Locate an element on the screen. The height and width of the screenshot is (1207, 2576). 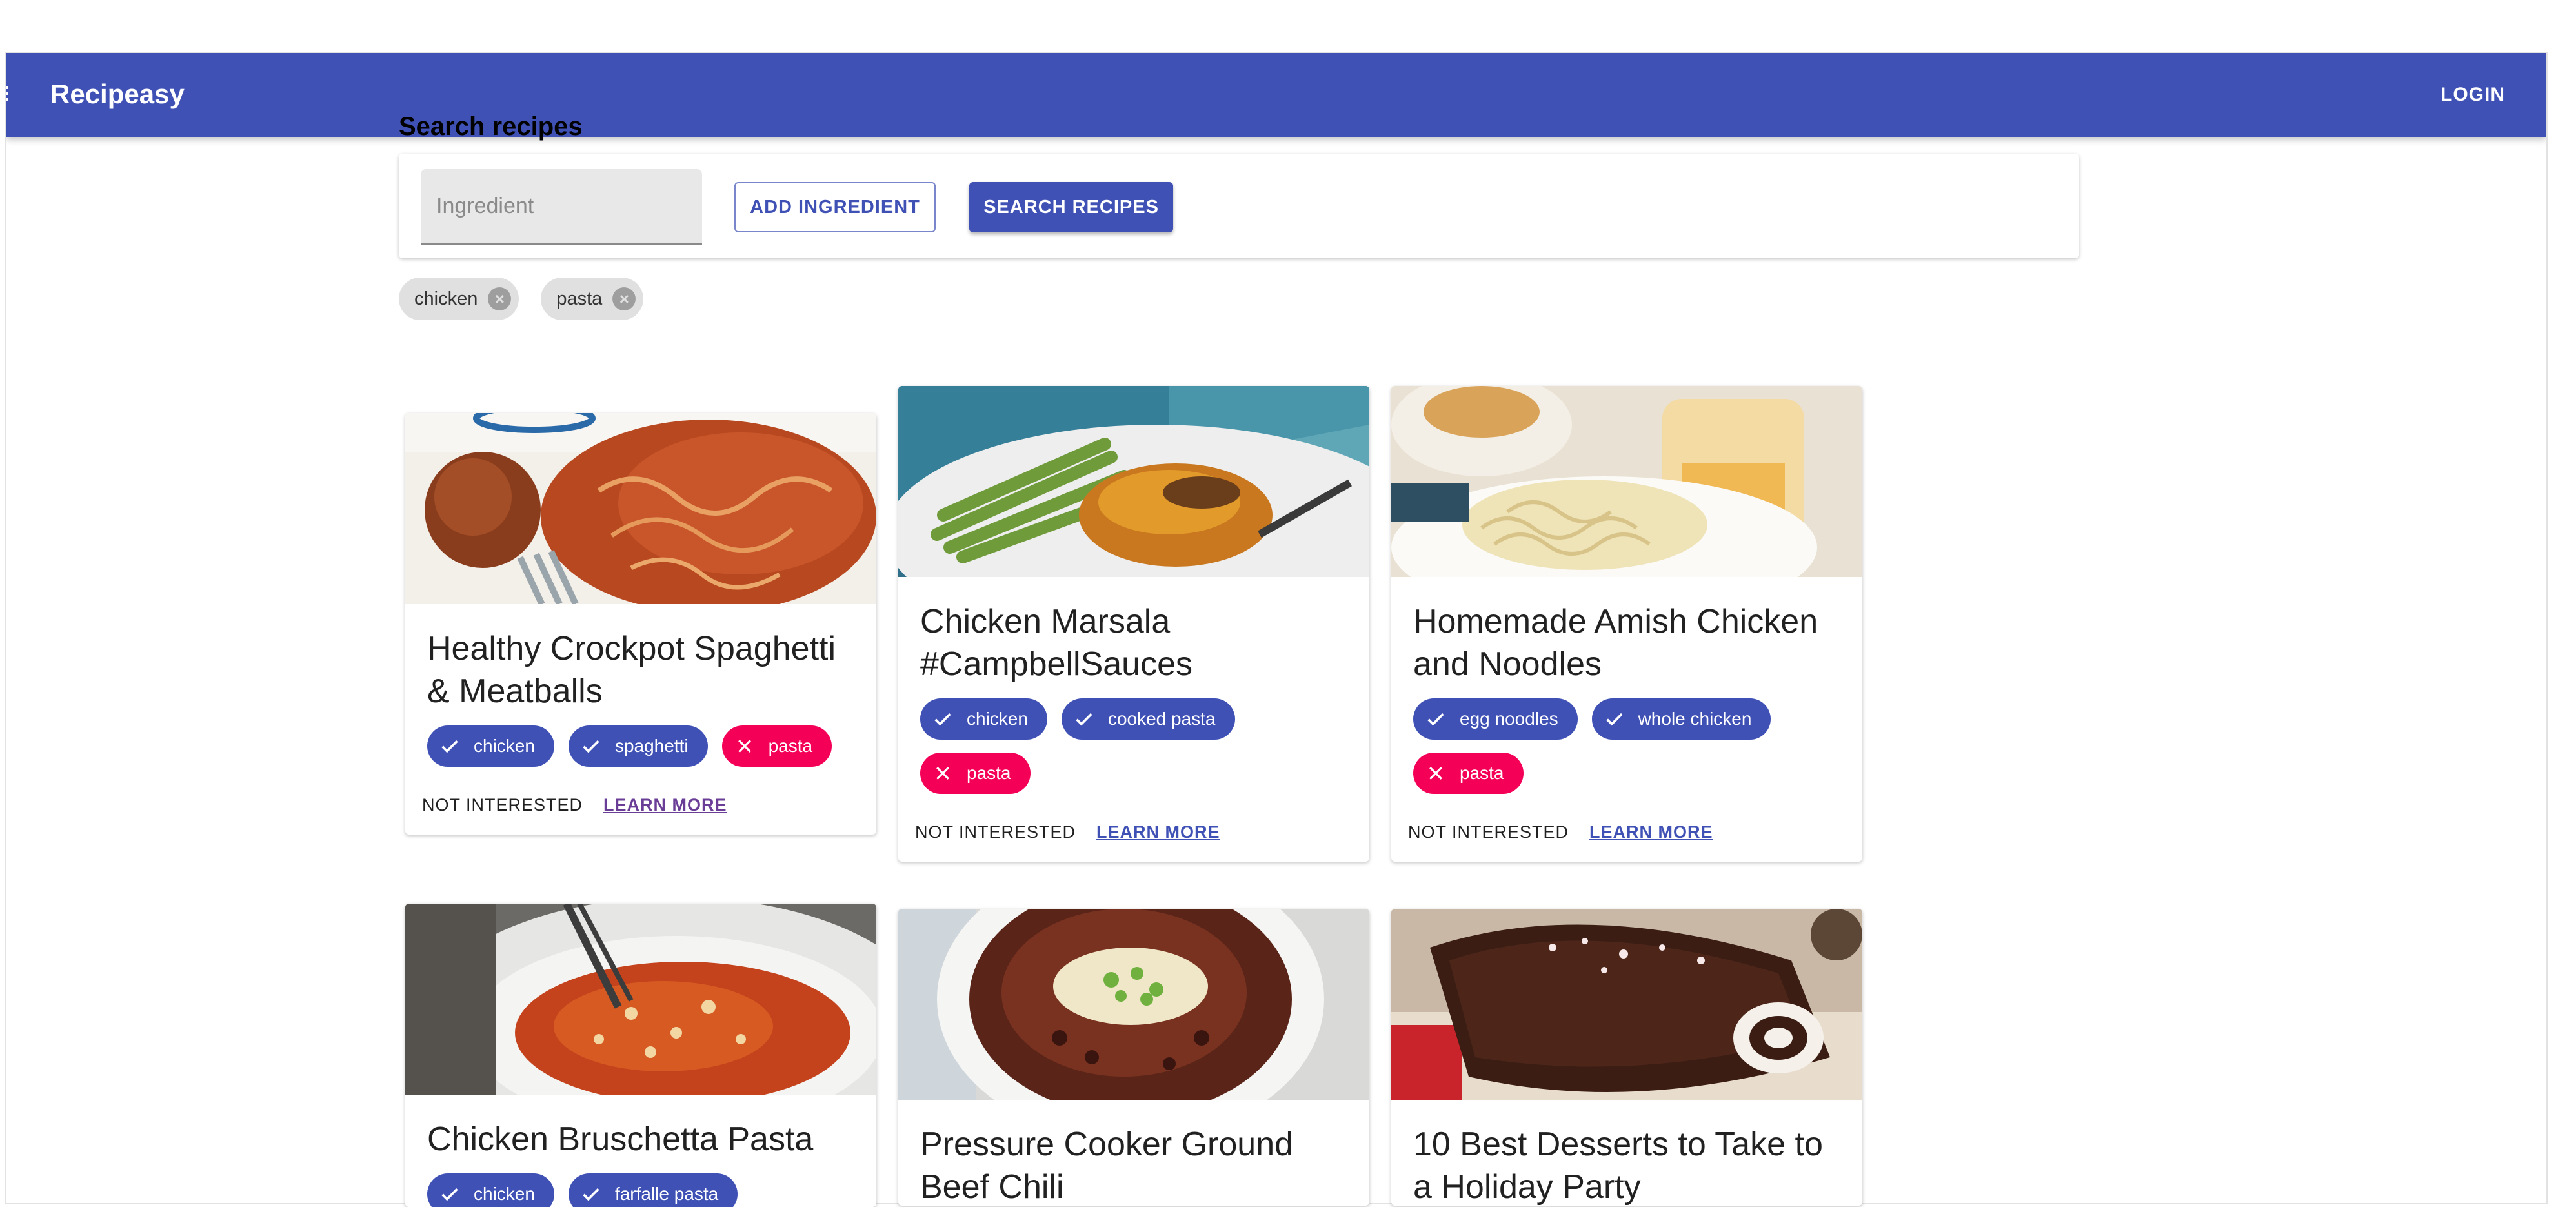
chip-label: chicken is located at coordinates (446, 298).